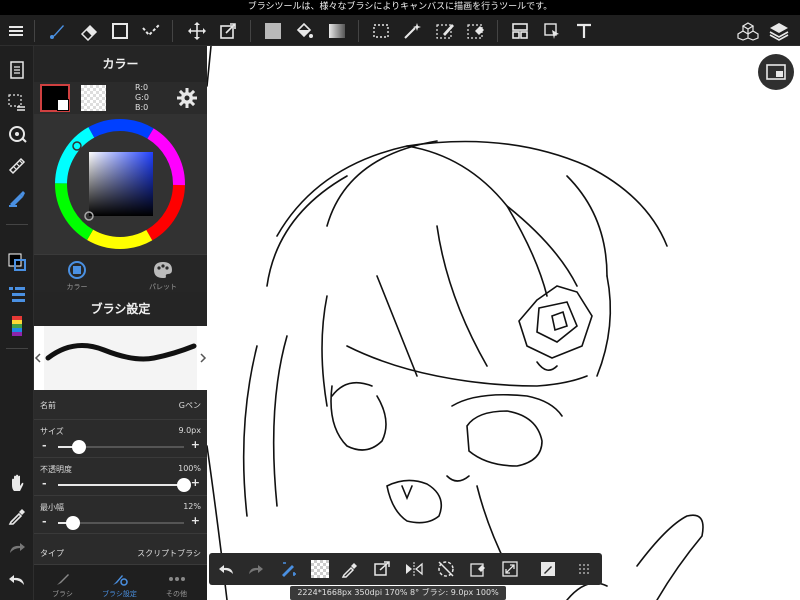 This screenshot has width=800, height=600. I want to click on menu-icon, so click(16, 31).